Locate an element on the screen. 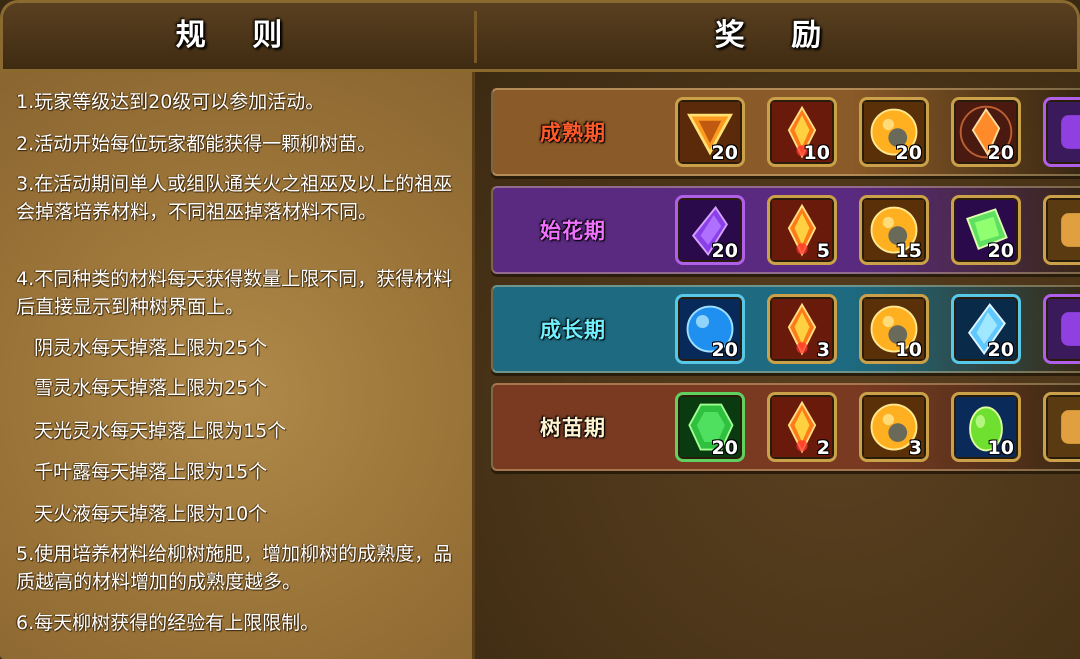 The width and height of the screenshot is (1080, 659). item-quantity: 15 is located at coordinates (908, 251).